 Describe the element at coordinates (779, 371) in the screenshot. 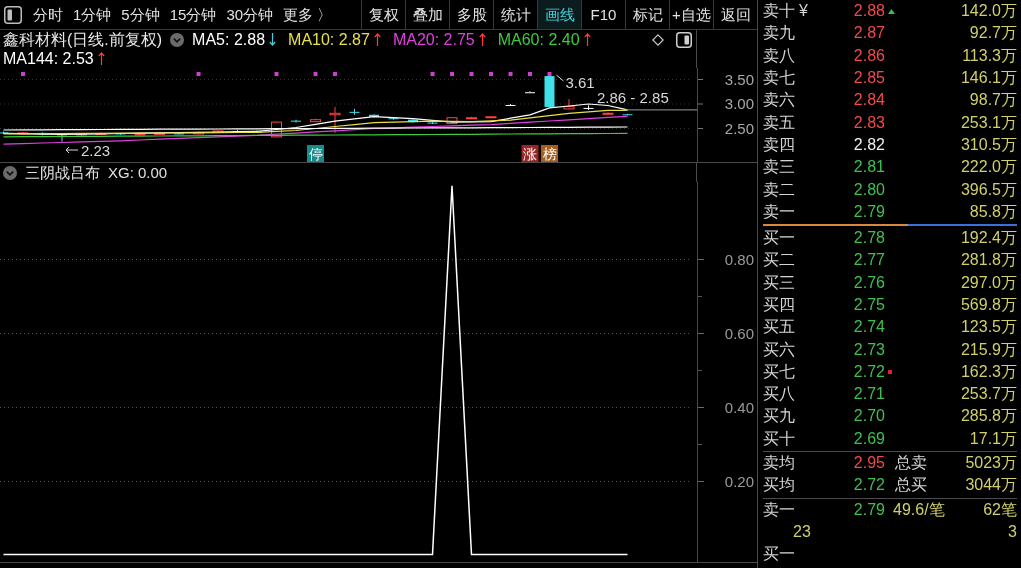

I see `level-label: 买七` at that location.